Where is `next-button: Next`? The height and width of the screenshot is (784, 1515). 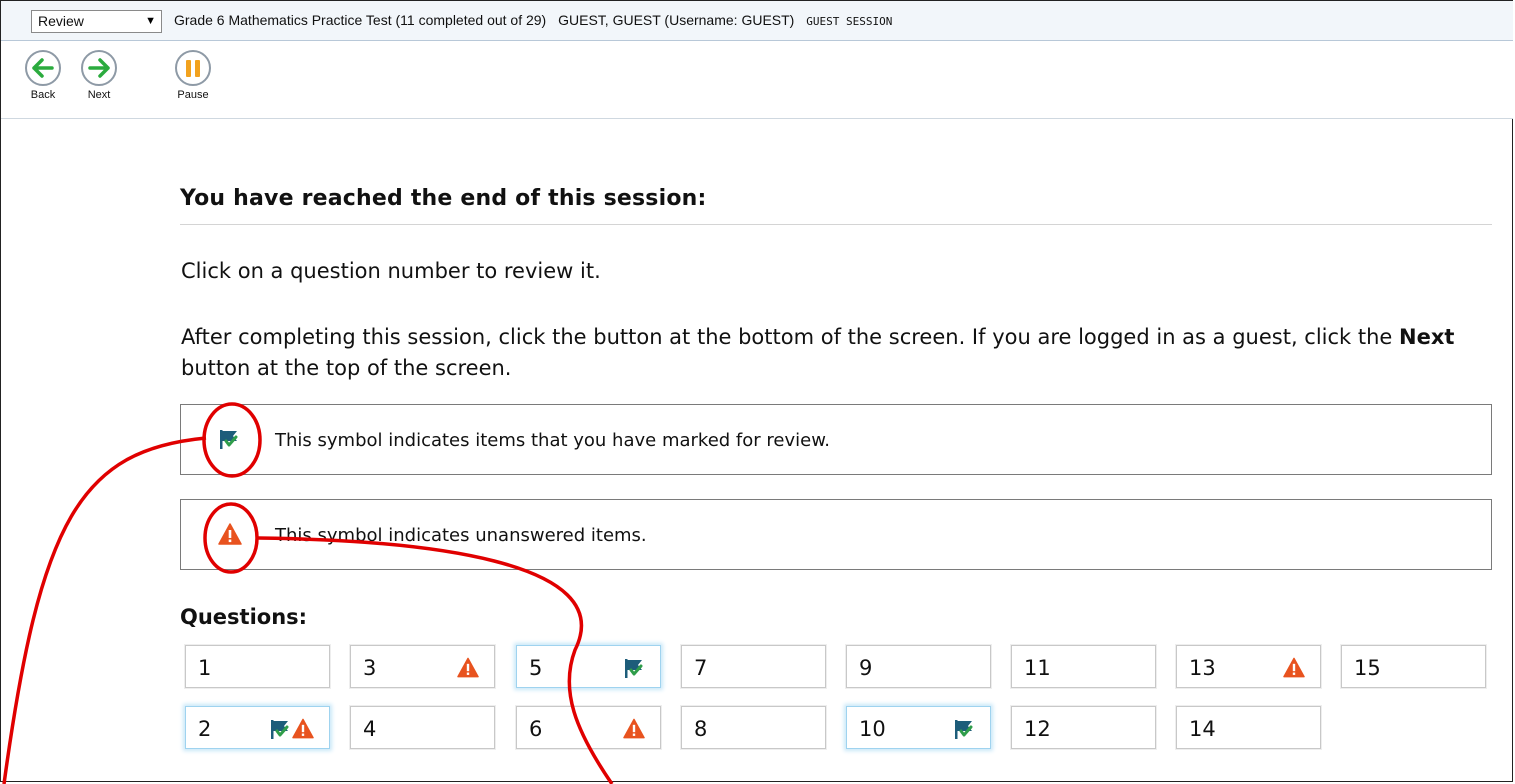
next-button: Next is located at coordinates (99, 75).